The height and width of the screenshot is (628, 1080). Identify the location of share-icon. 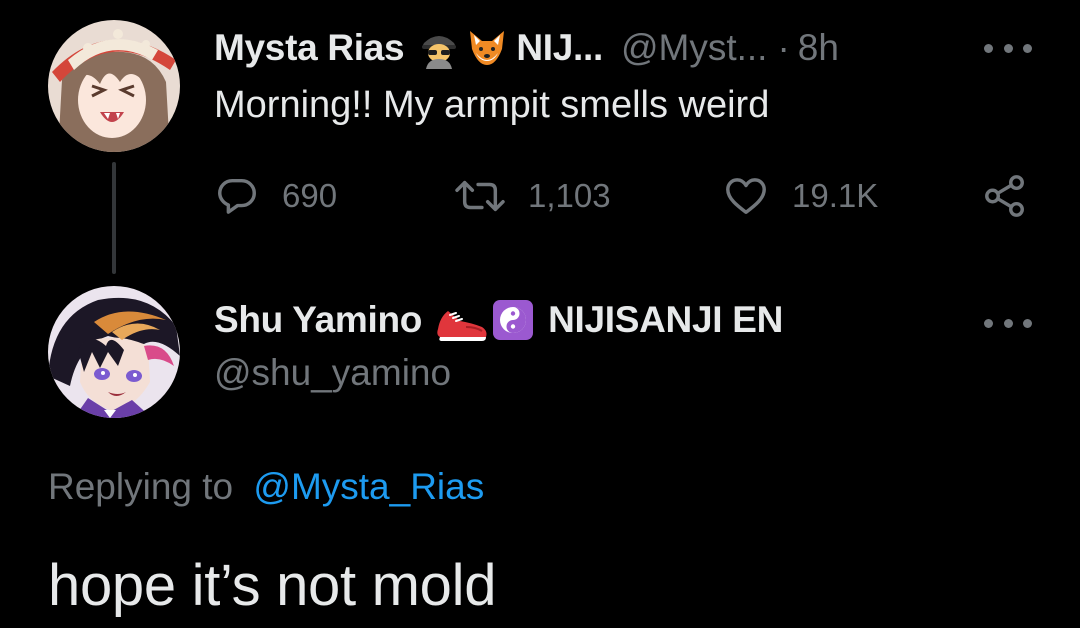
(1005, 196).